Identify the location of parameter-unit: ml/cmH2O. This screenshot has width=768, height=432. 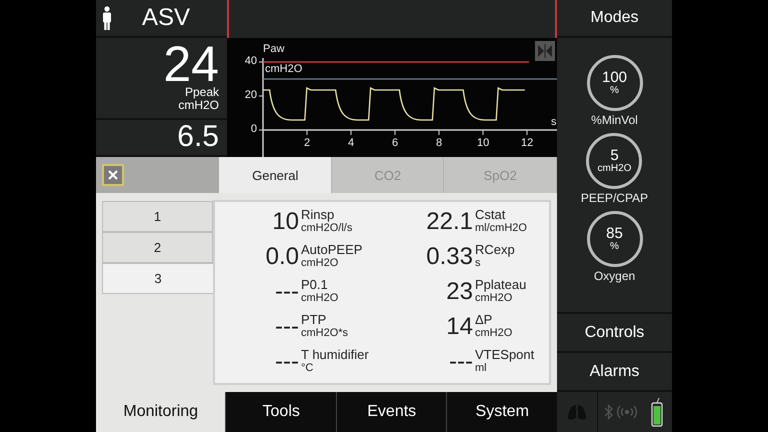
(501, 228).